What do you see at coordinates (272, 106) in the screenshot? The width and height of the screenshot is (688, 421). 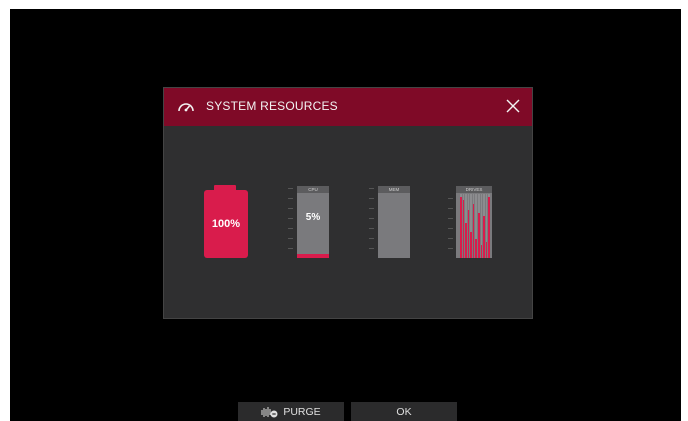 I see `dialog-title: SYSTEM RESOURCES` at bounding box center [272, 106].